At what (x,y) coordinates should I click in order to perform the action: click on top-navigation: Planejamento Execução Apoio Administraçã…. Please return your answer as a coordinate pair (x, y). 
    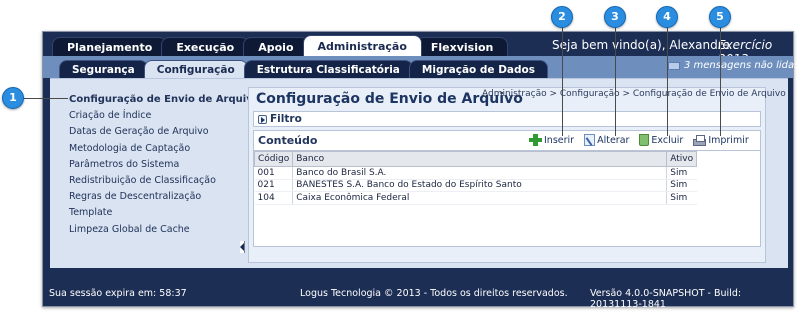
    Looking at the image, I should click on (280, 45).